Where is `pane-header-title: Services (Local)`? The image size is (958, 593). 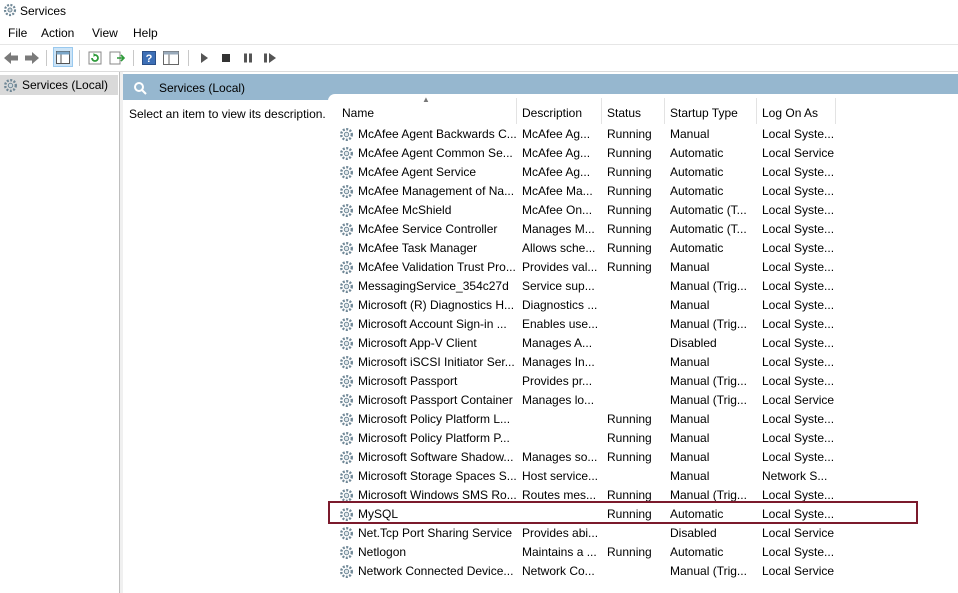 pane-header-title: Services (Local) is located at coordinates (202, 88).